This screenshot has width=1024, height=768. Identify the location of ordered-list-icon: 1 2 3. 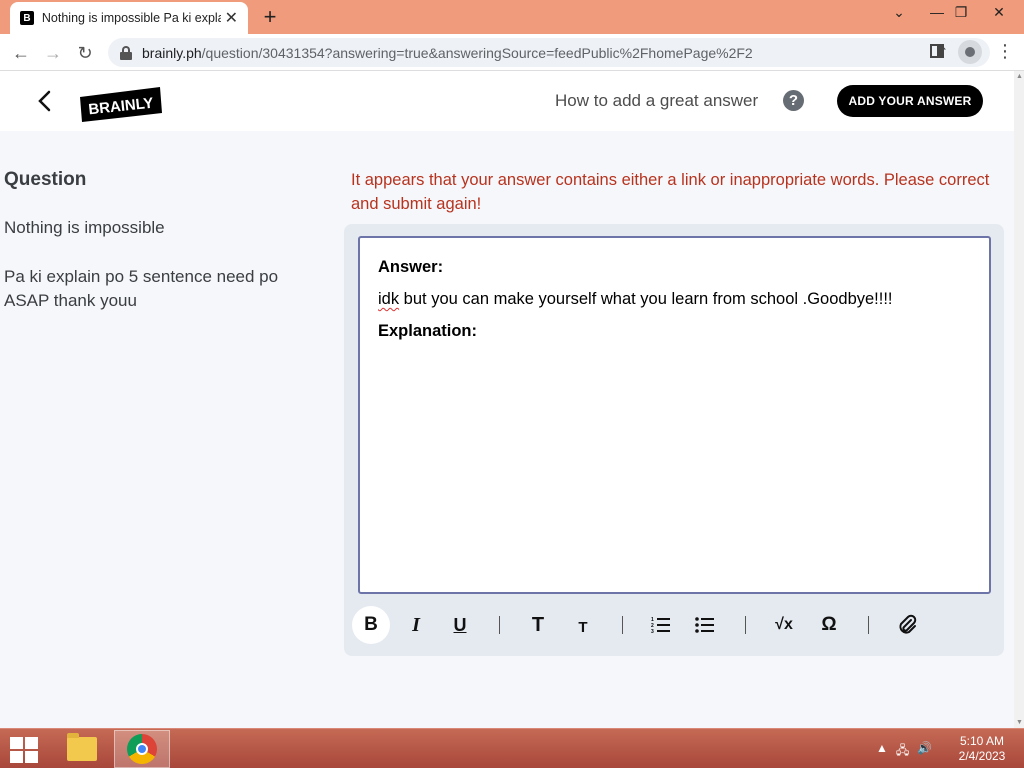
(660, 625).